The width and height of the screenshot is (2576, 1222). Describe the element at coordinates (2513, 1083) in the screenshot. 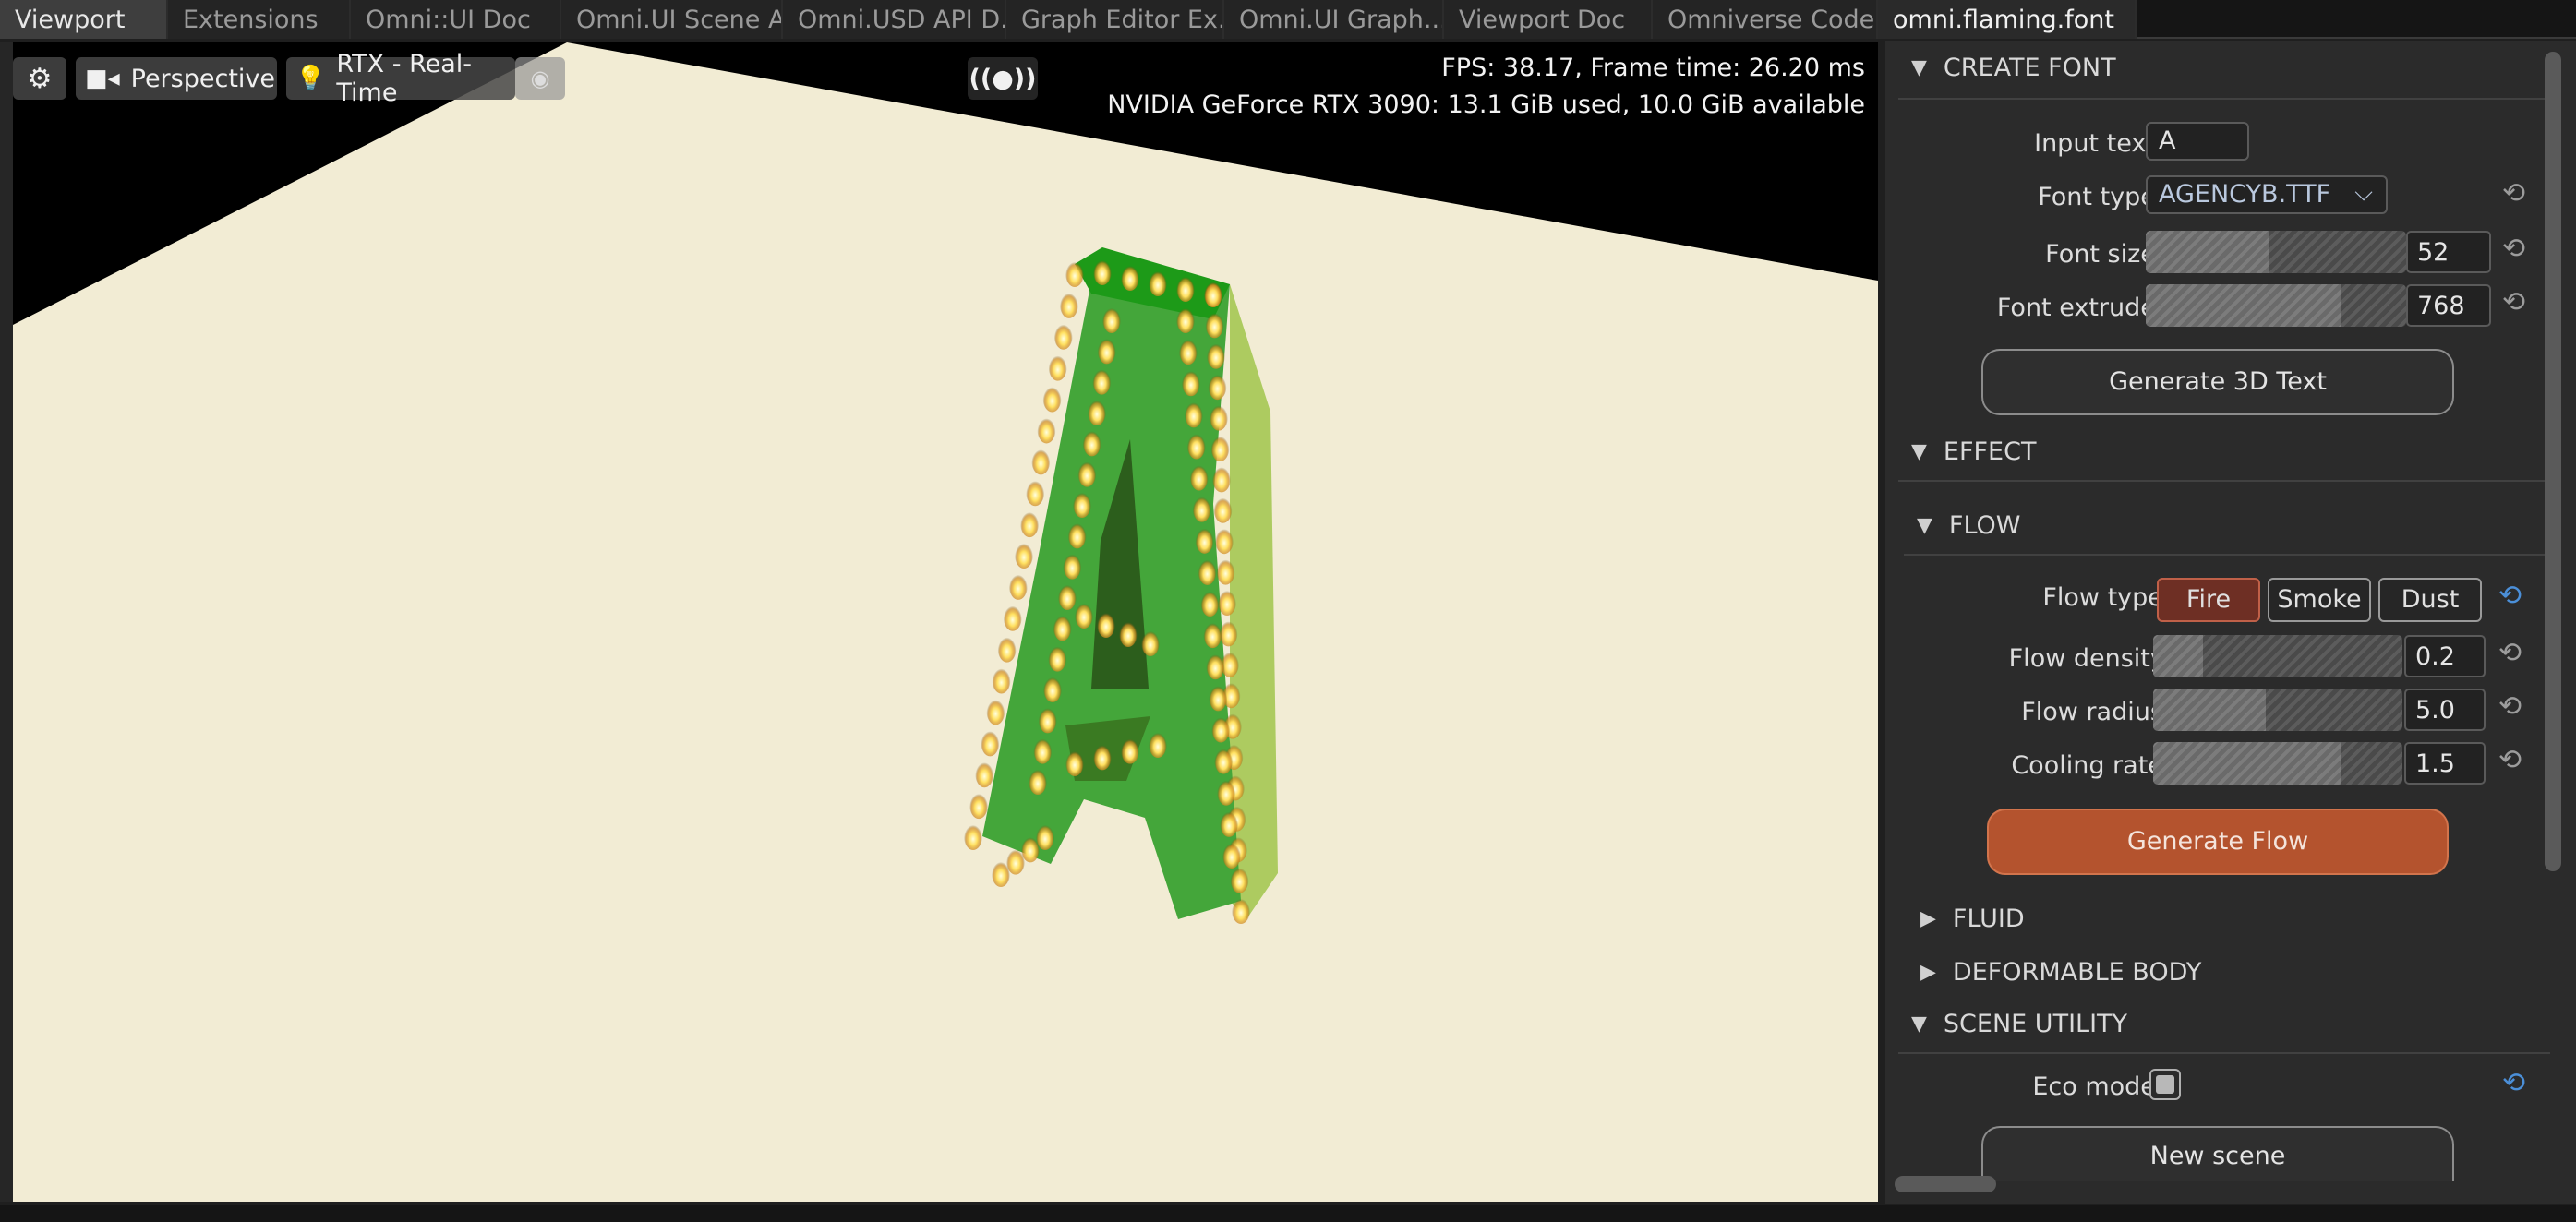

I see `reset-eco-mode-icon: ⟲` at that location.